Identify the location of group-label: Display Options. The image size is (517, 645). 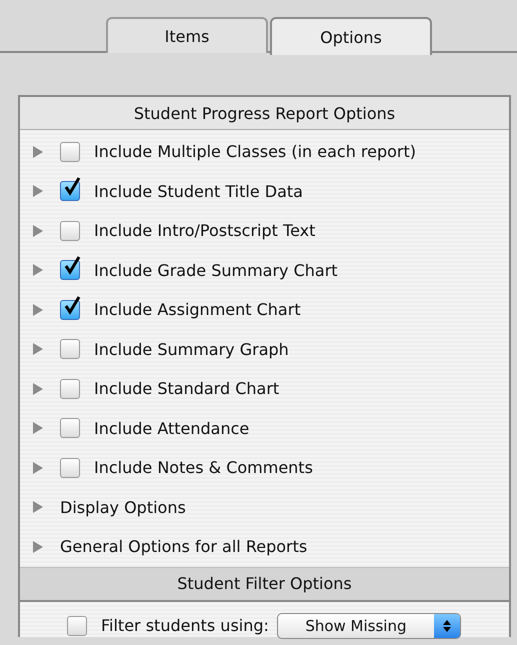
(123, 507).